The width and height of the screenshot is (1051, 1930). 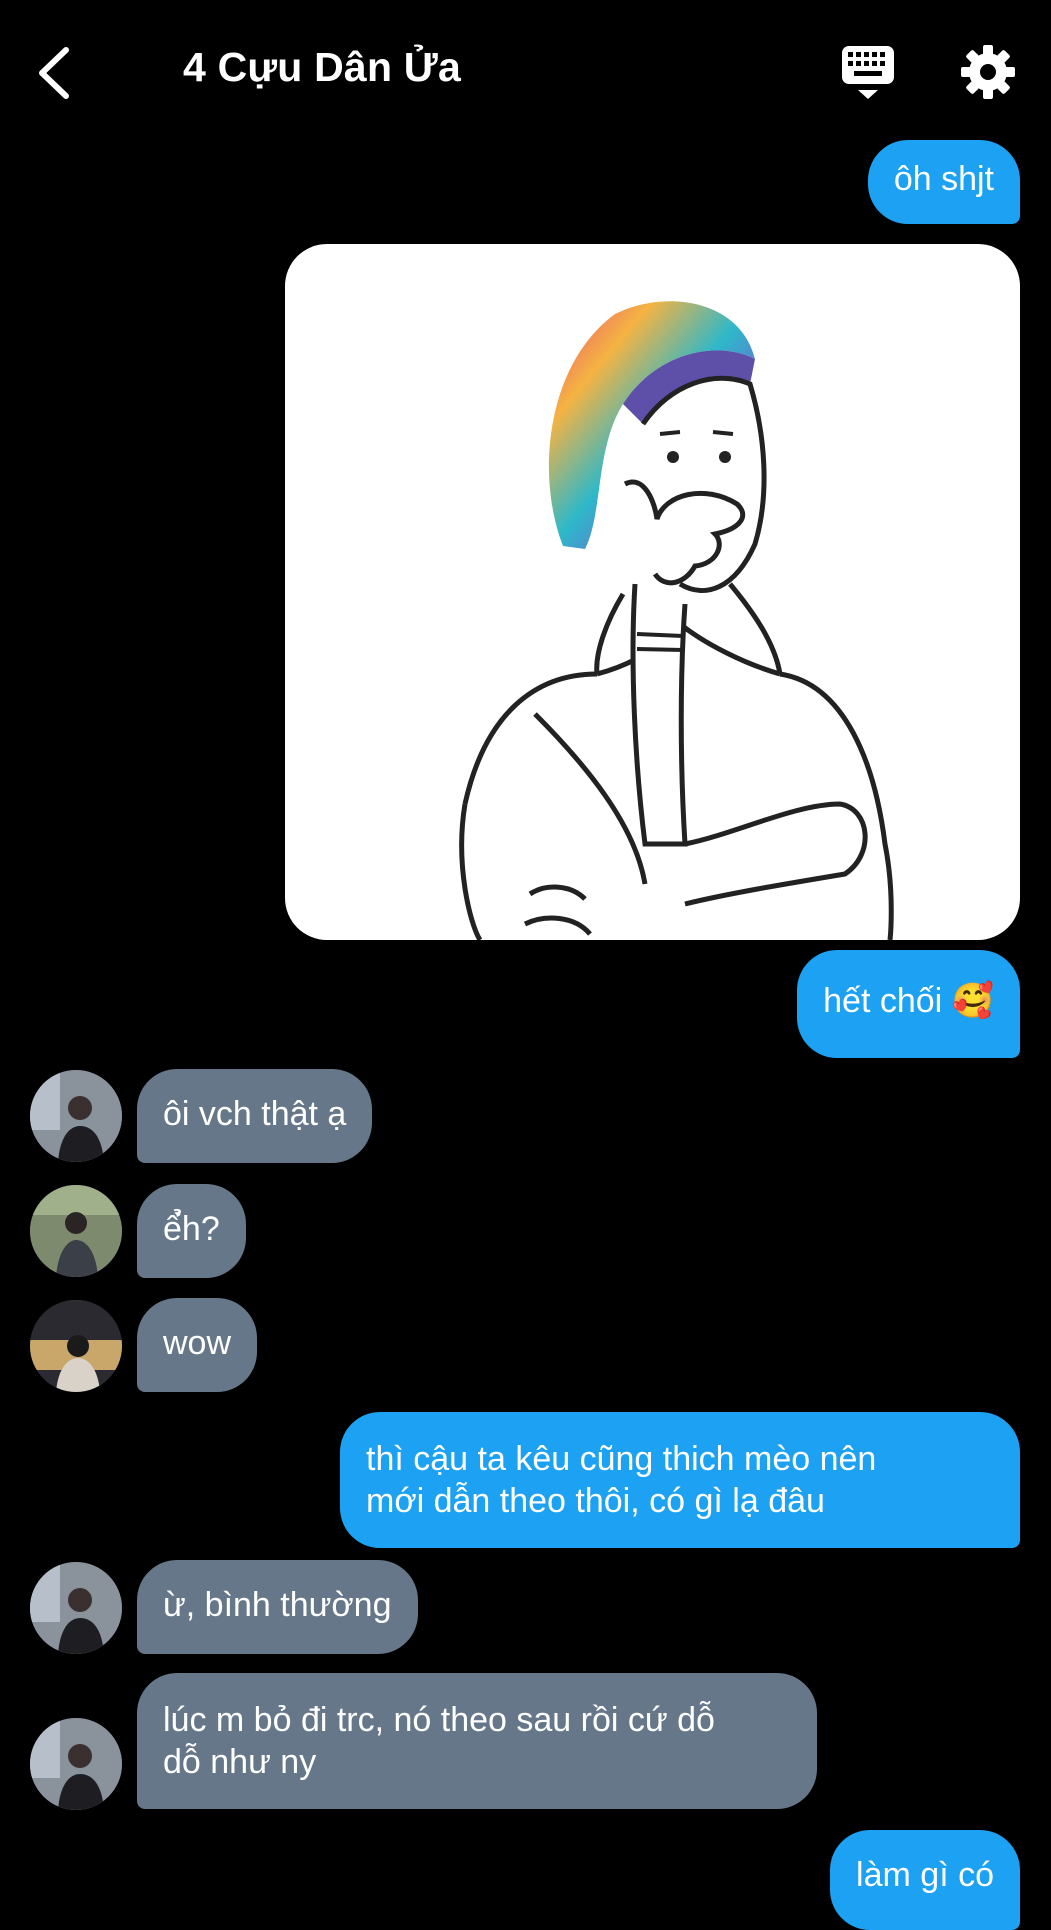 What do you see at coordinates (908, 1004) in the screenshot?
I see `message-bubble-outgoing: hết chối 🥰` at bounding box center [908, 1004].